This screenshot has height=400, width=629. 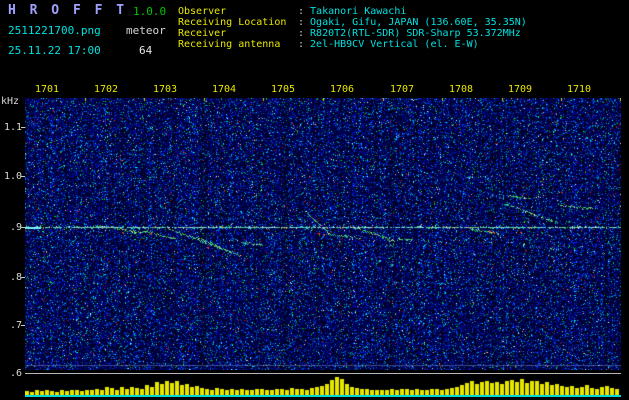 What do you see at coordinates (323, 373) in the screenshot?
I see `level-strip-border` at bounding box center [323, 373].